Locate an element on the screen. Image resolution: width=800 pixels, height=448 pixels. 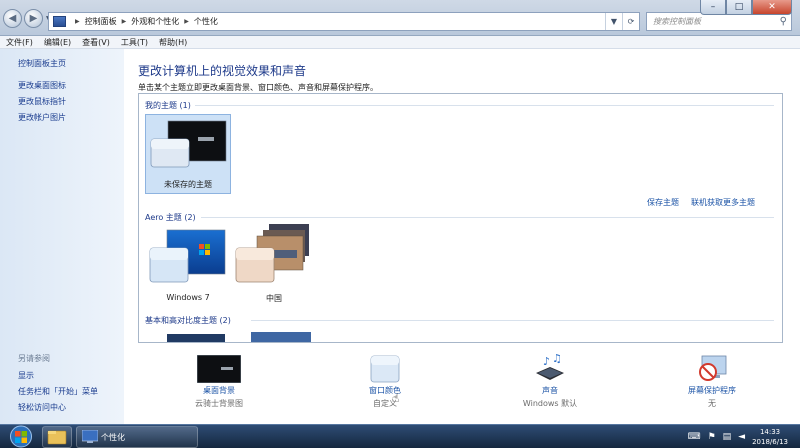
sidebar-link-account-picture: 更改帐户图片 is located at coordinates (42, 117).